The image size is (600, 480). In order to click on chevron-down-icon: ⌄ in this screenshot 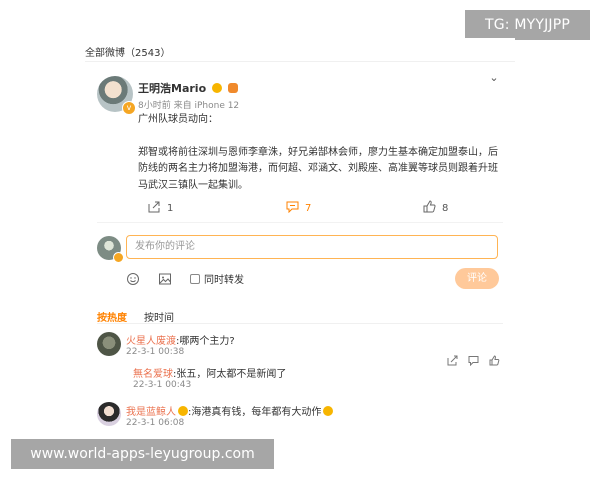, I will do `click(494, 78)`.